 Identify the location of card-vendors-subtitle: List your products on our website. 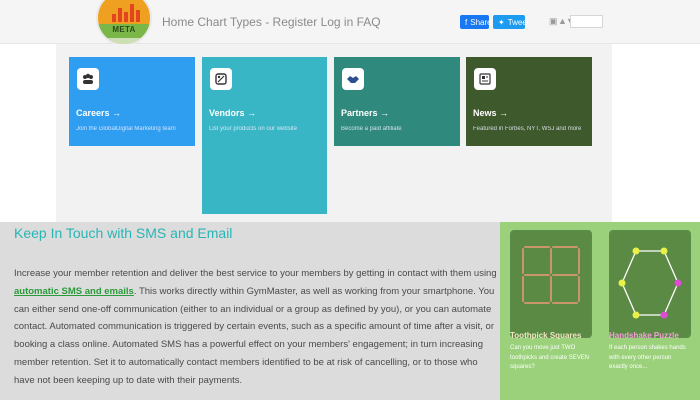
(253, 129).